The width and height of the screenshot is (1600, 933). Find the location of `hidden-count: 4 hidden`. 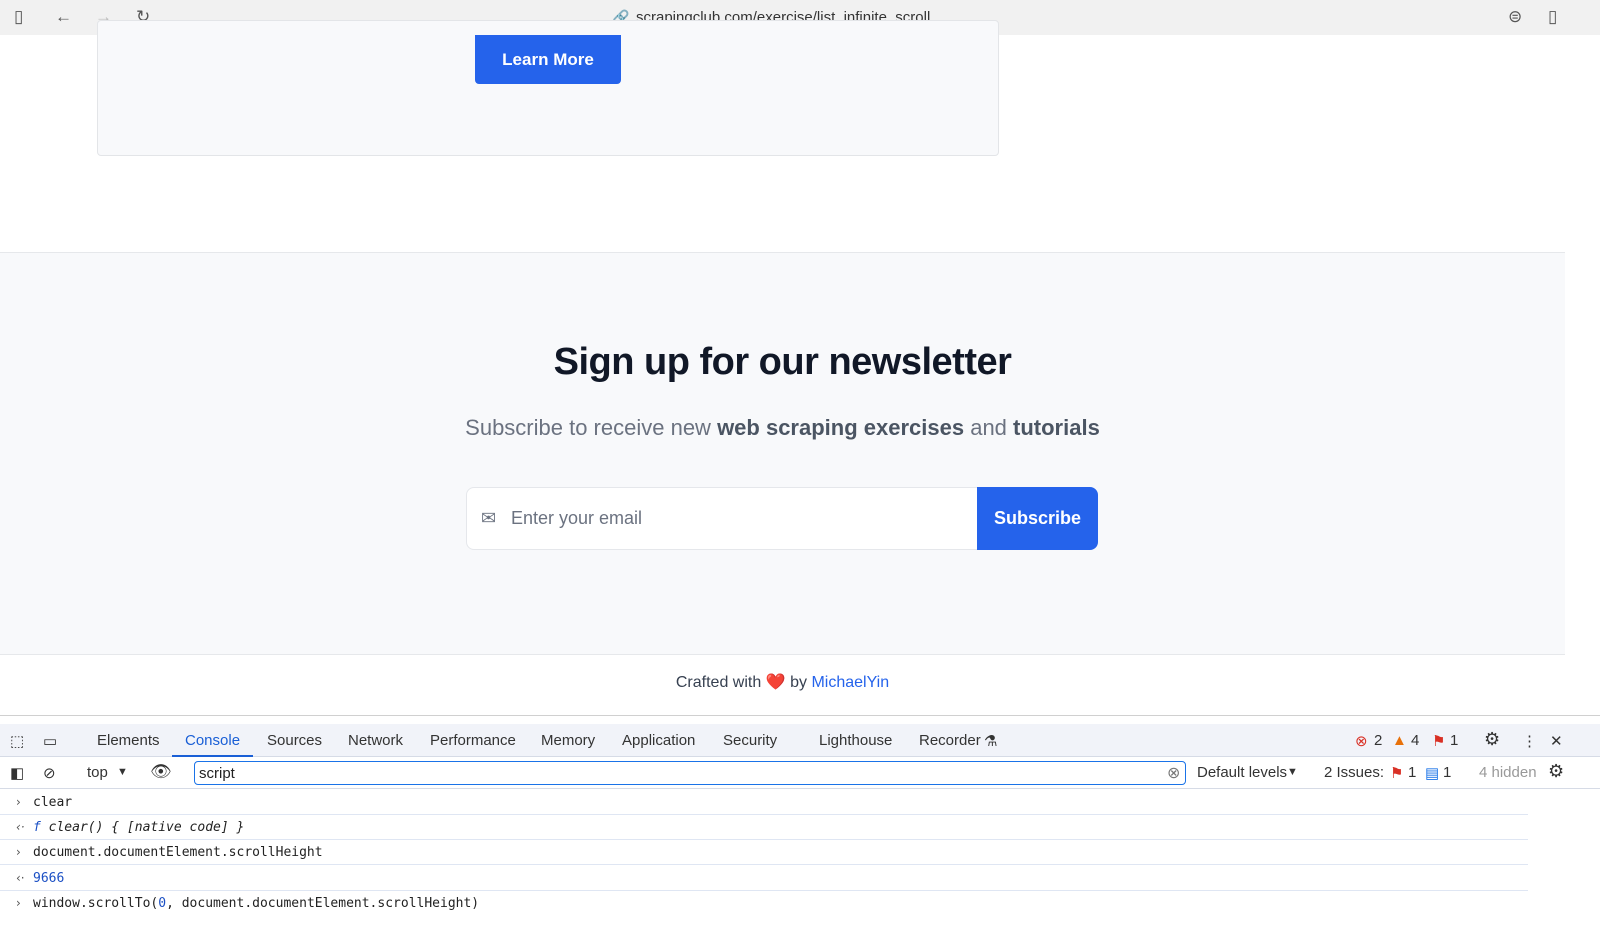

hidden-count: 4 hidden is located at coordinates (1508, 772).